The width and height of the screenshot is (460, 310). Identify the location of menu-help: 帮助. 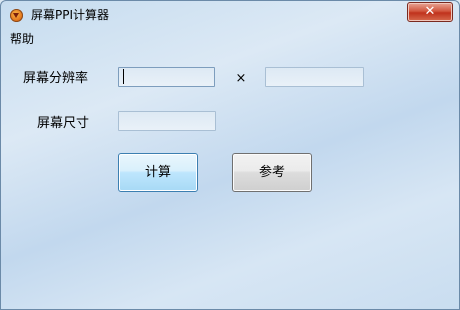
(22, 39).